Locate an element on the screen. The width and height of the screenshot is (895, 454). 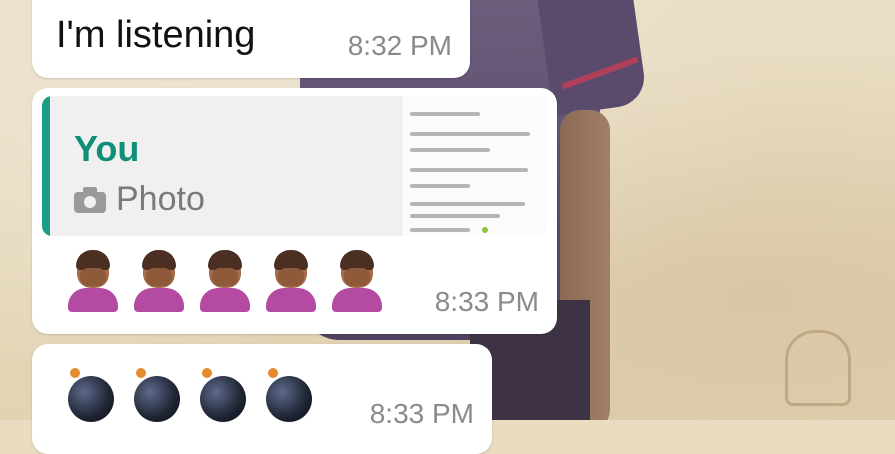
quoted-photo-thumbnail is located at coordinates (474, 166).